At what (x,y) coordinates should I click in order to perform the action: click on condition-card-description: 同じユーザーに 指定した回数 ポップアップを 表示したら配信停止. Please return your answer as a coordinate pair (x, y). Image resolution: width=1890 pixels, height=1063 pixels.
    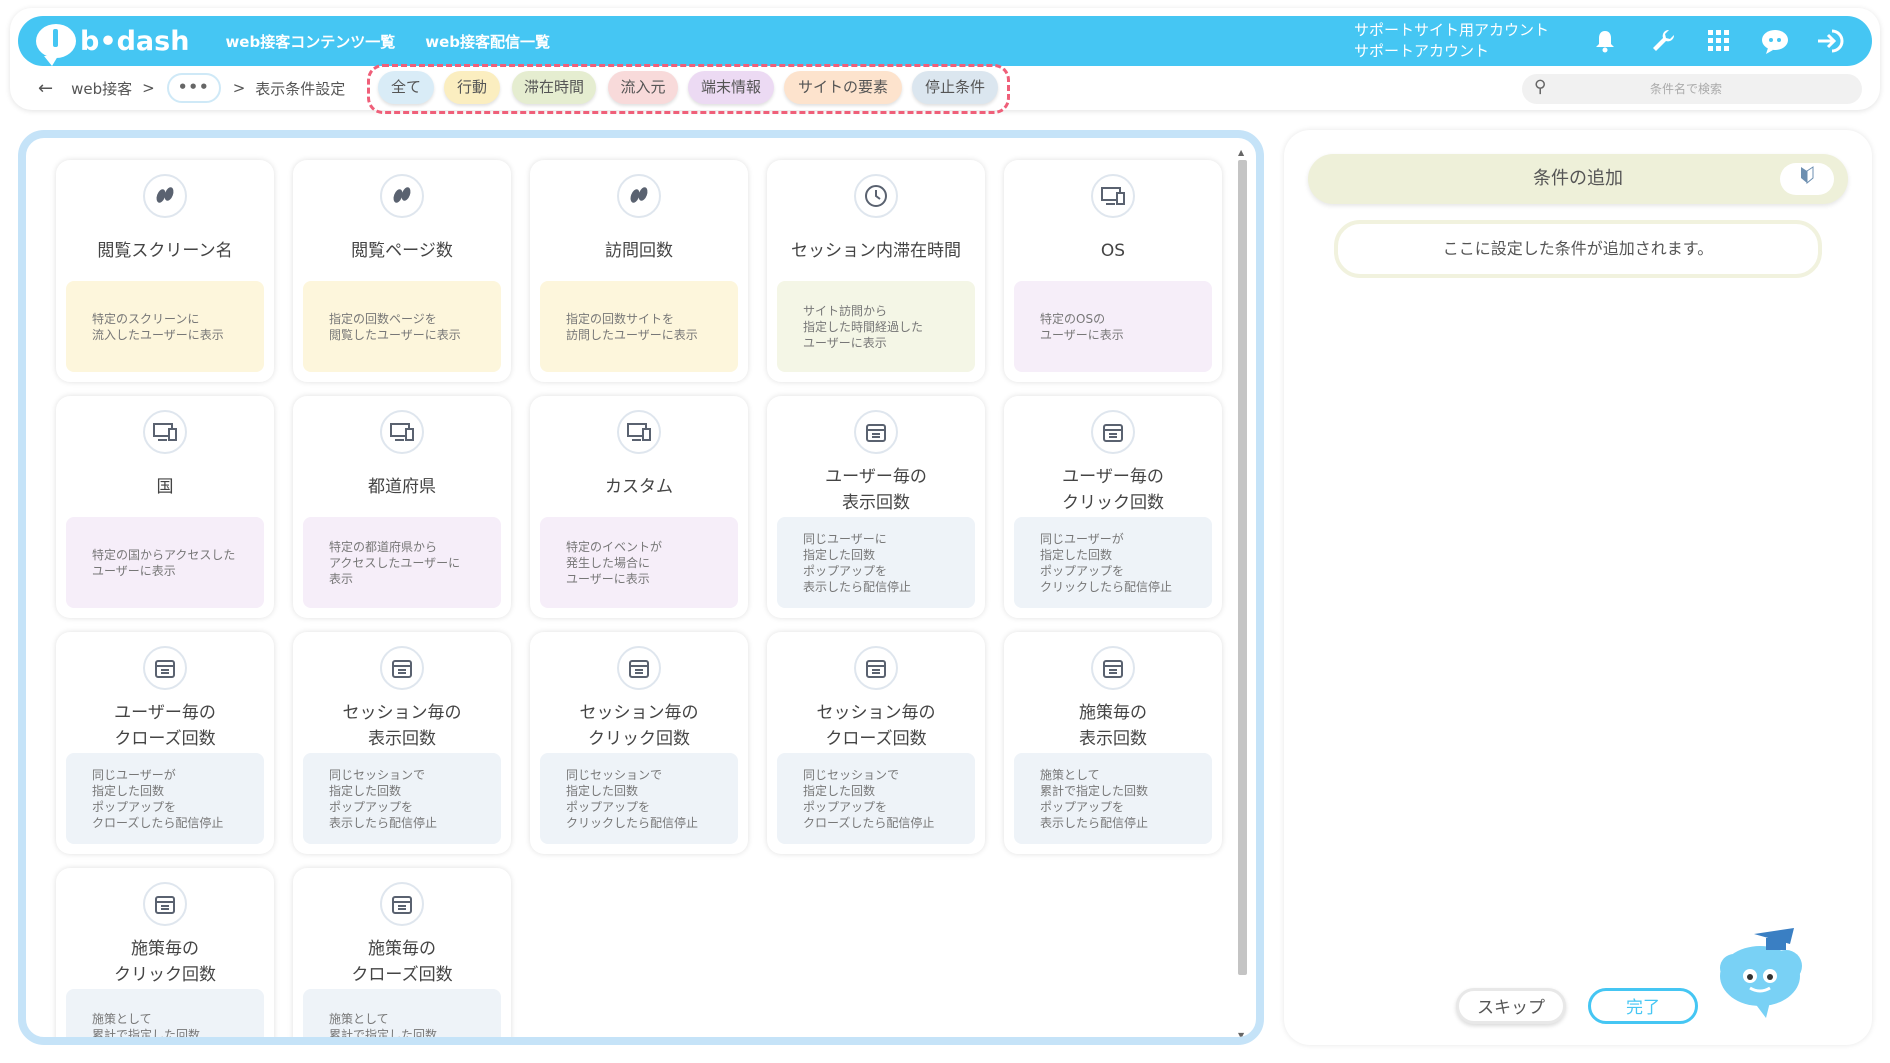
    Looking at the image, I should click on (876, 562).